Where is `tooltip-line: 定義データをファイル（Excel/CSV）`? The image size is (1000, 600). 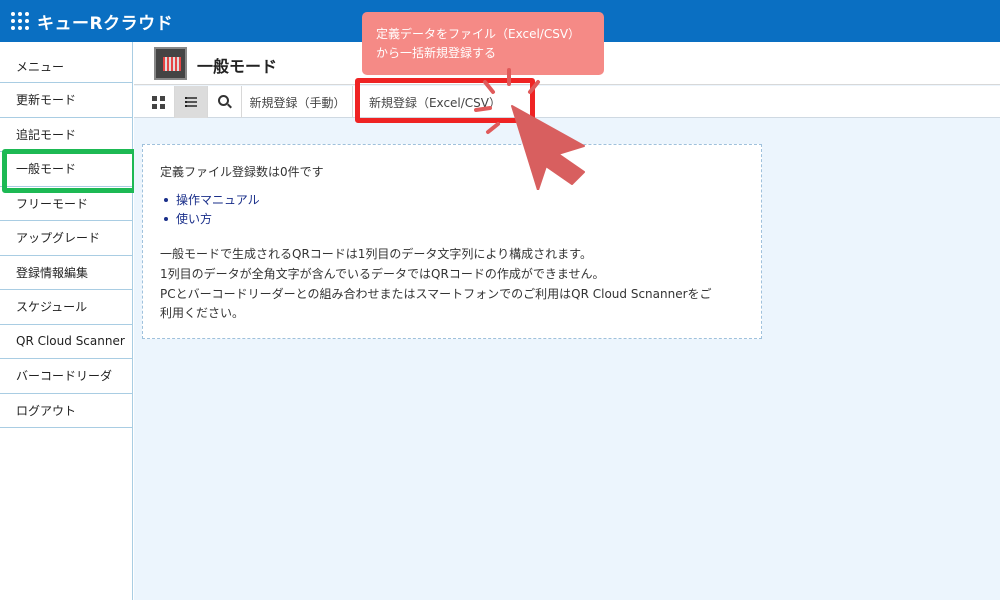 tooltip-line: 定義データをファイル（Excel/CSV） is located at coordinates (478, 34).